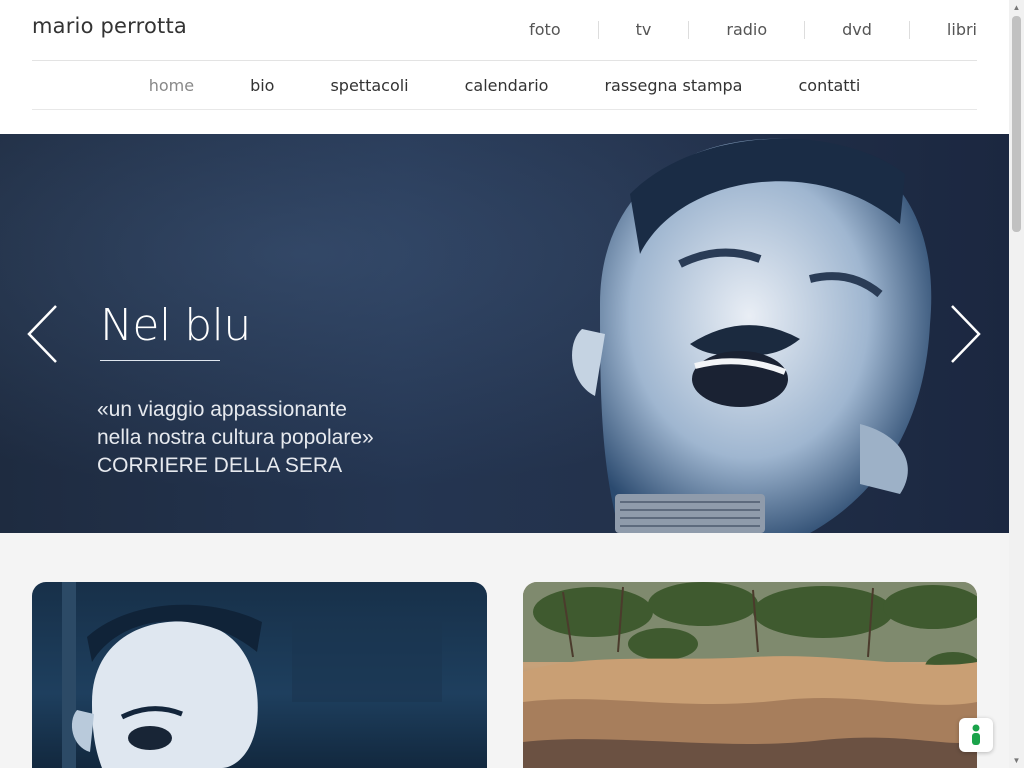 Image resolution: width=1024 pixels, height=768 pixels. Describe the element at coordinates (160, 360) in the screenshot. I see `hero-title-underline` at that location.